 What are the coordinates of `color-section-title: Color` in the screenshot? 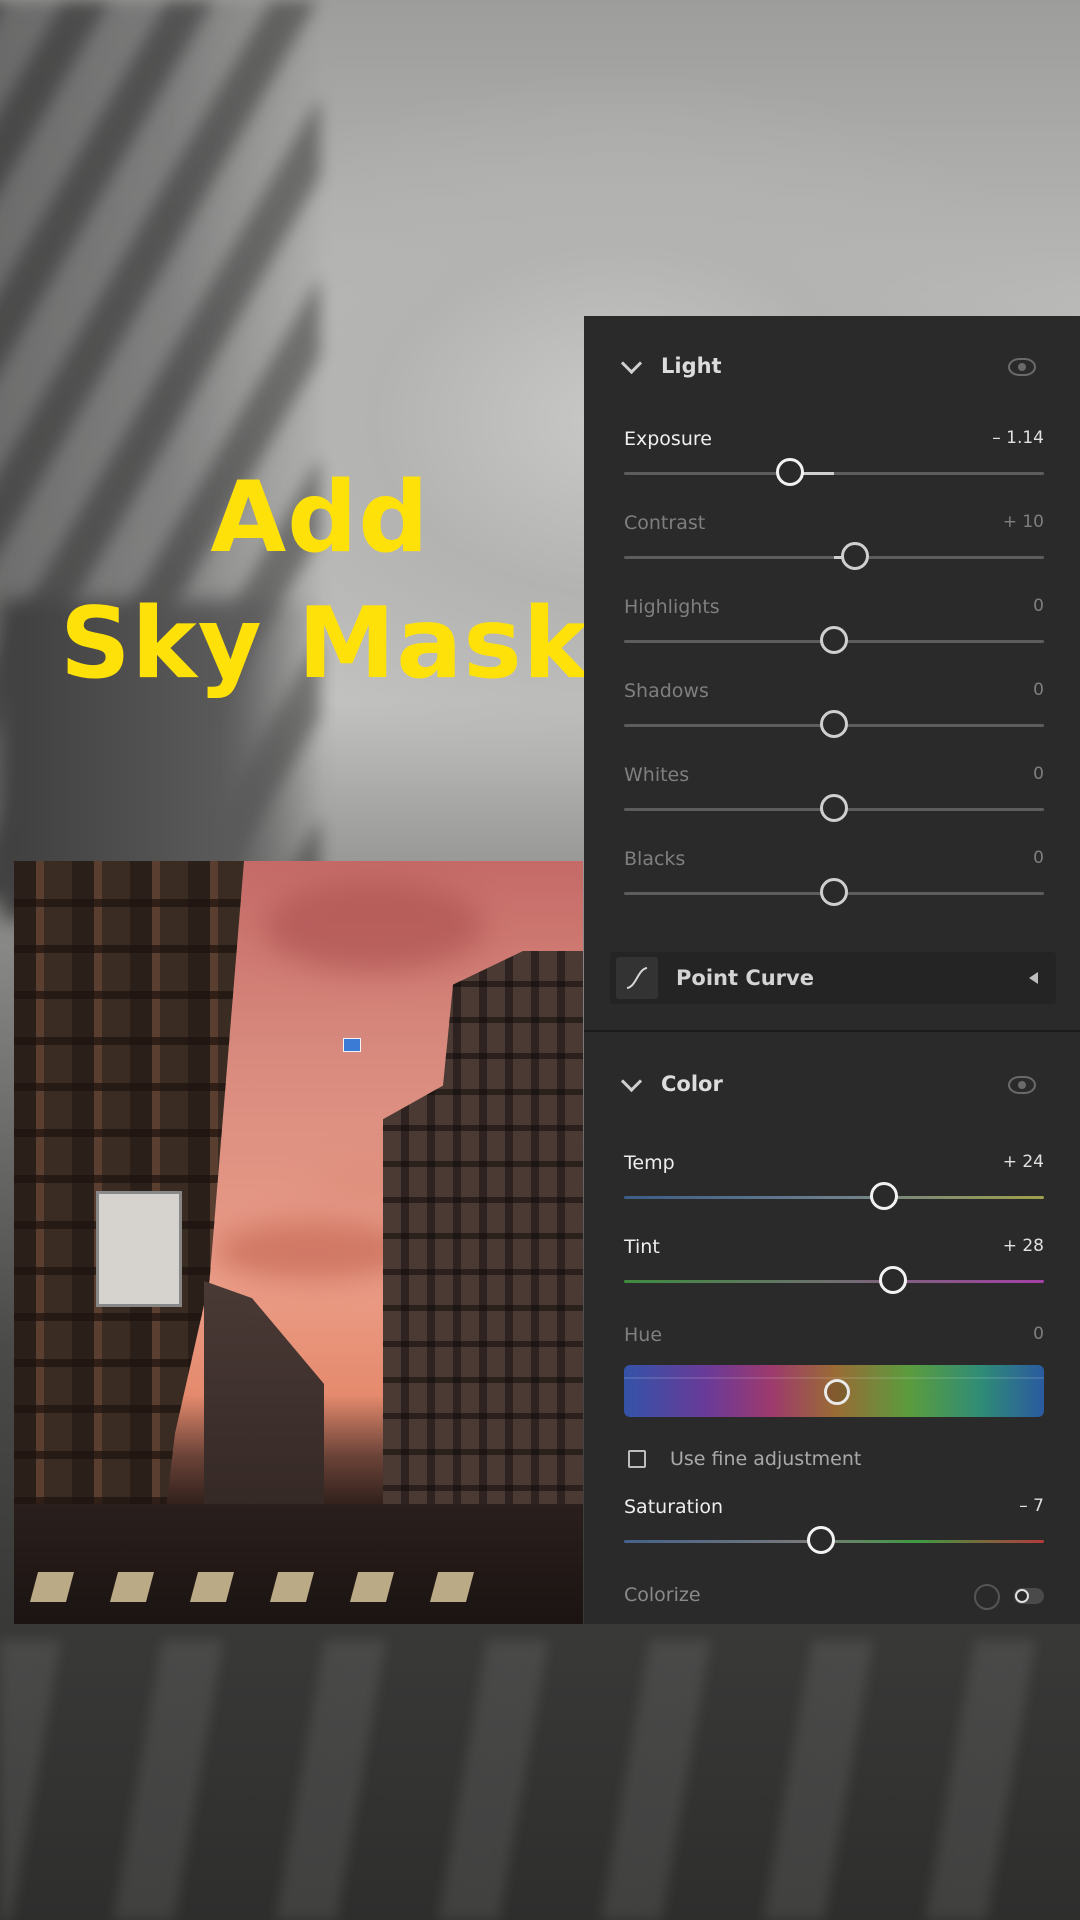 It's located at (692, 1084).